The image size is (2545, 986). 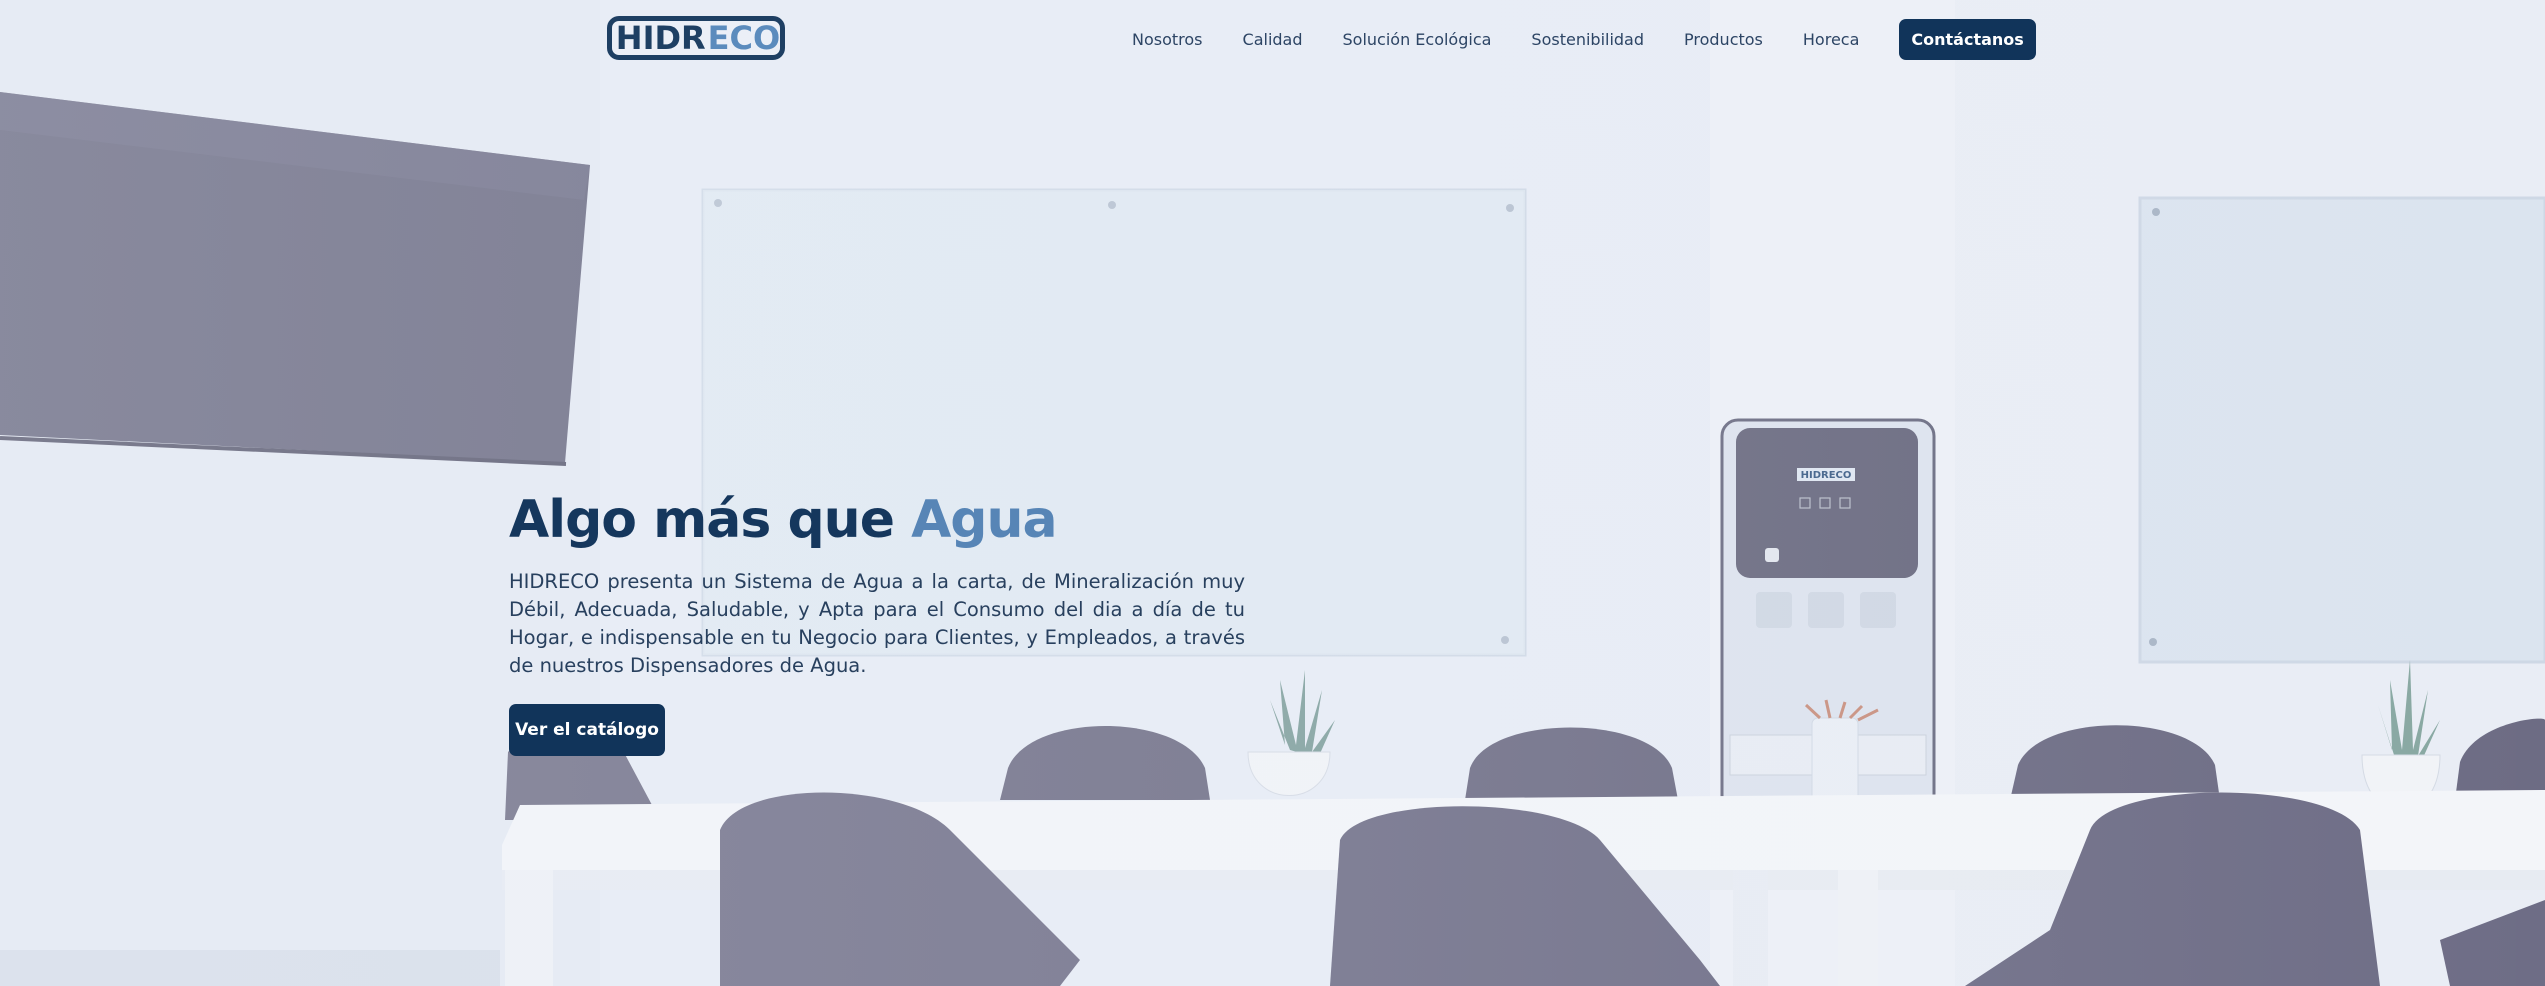 What do you see at coordinates (984, 520) in the screenshot?
I see `hero-title-accent: Agua` at bounding box center [984, 520].